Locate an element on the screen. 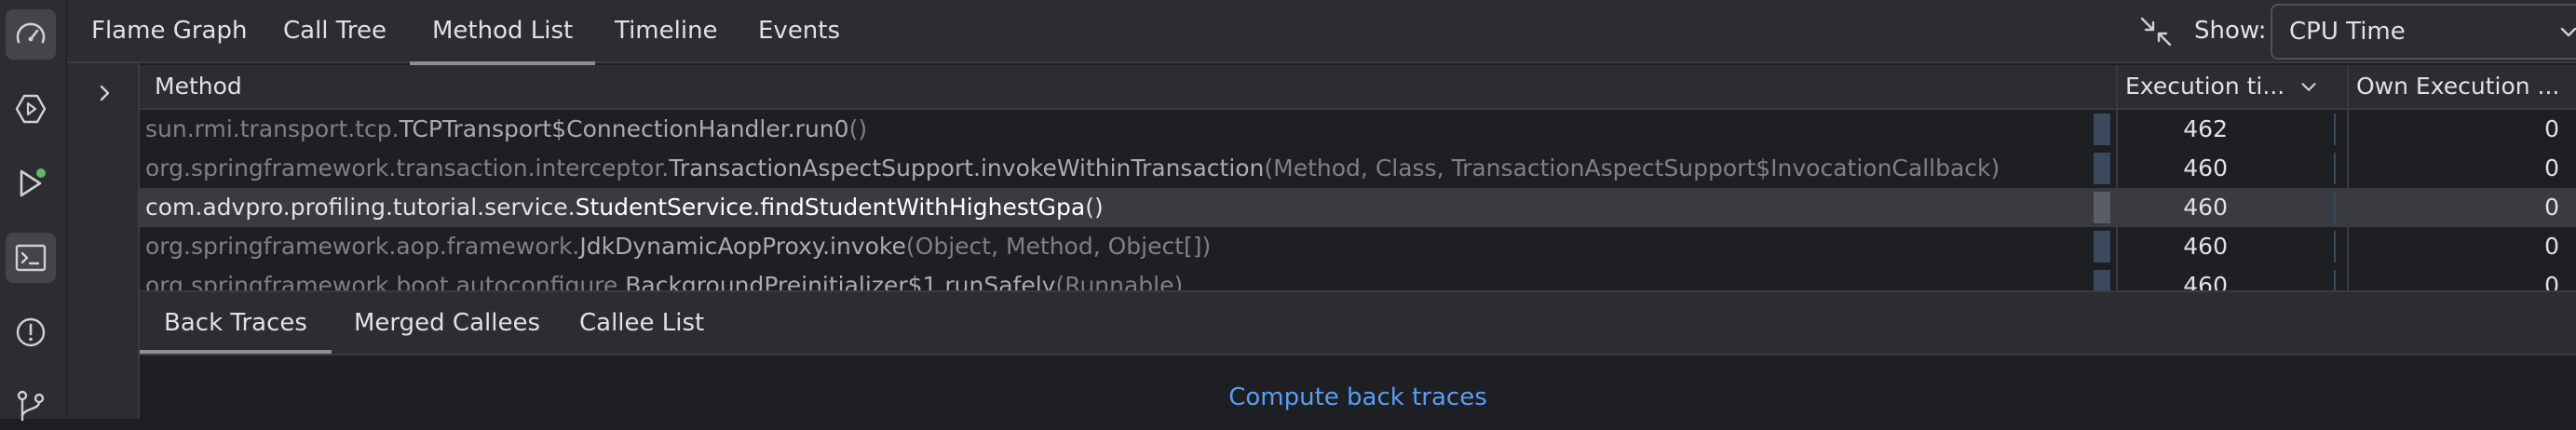  problems-button is located at coordinates (31, 332).